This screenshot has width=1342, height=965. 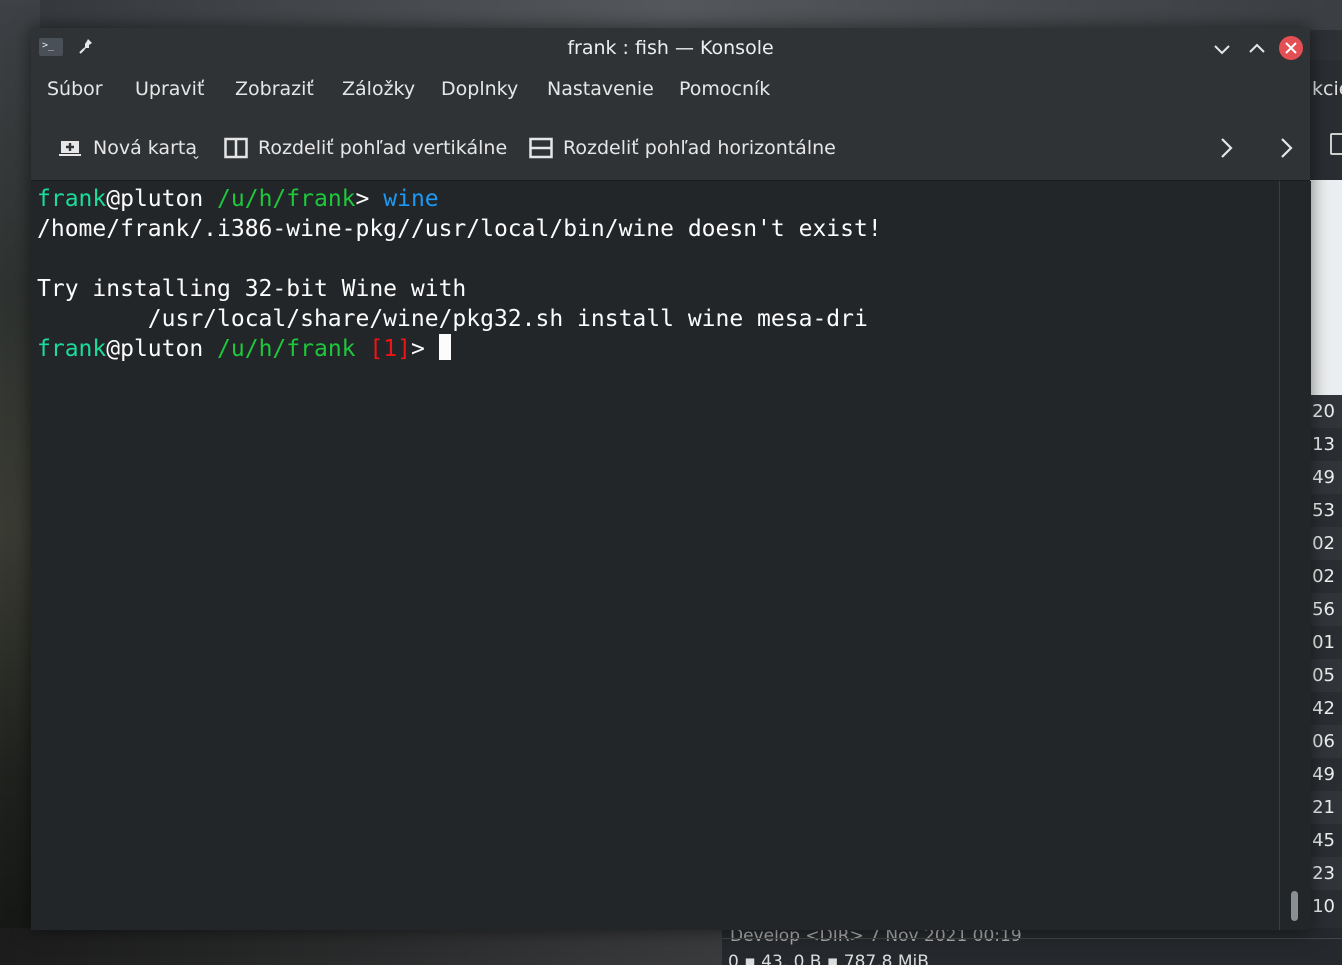 I want to click on background-row-time: :42, so click(x=1322, y=708).